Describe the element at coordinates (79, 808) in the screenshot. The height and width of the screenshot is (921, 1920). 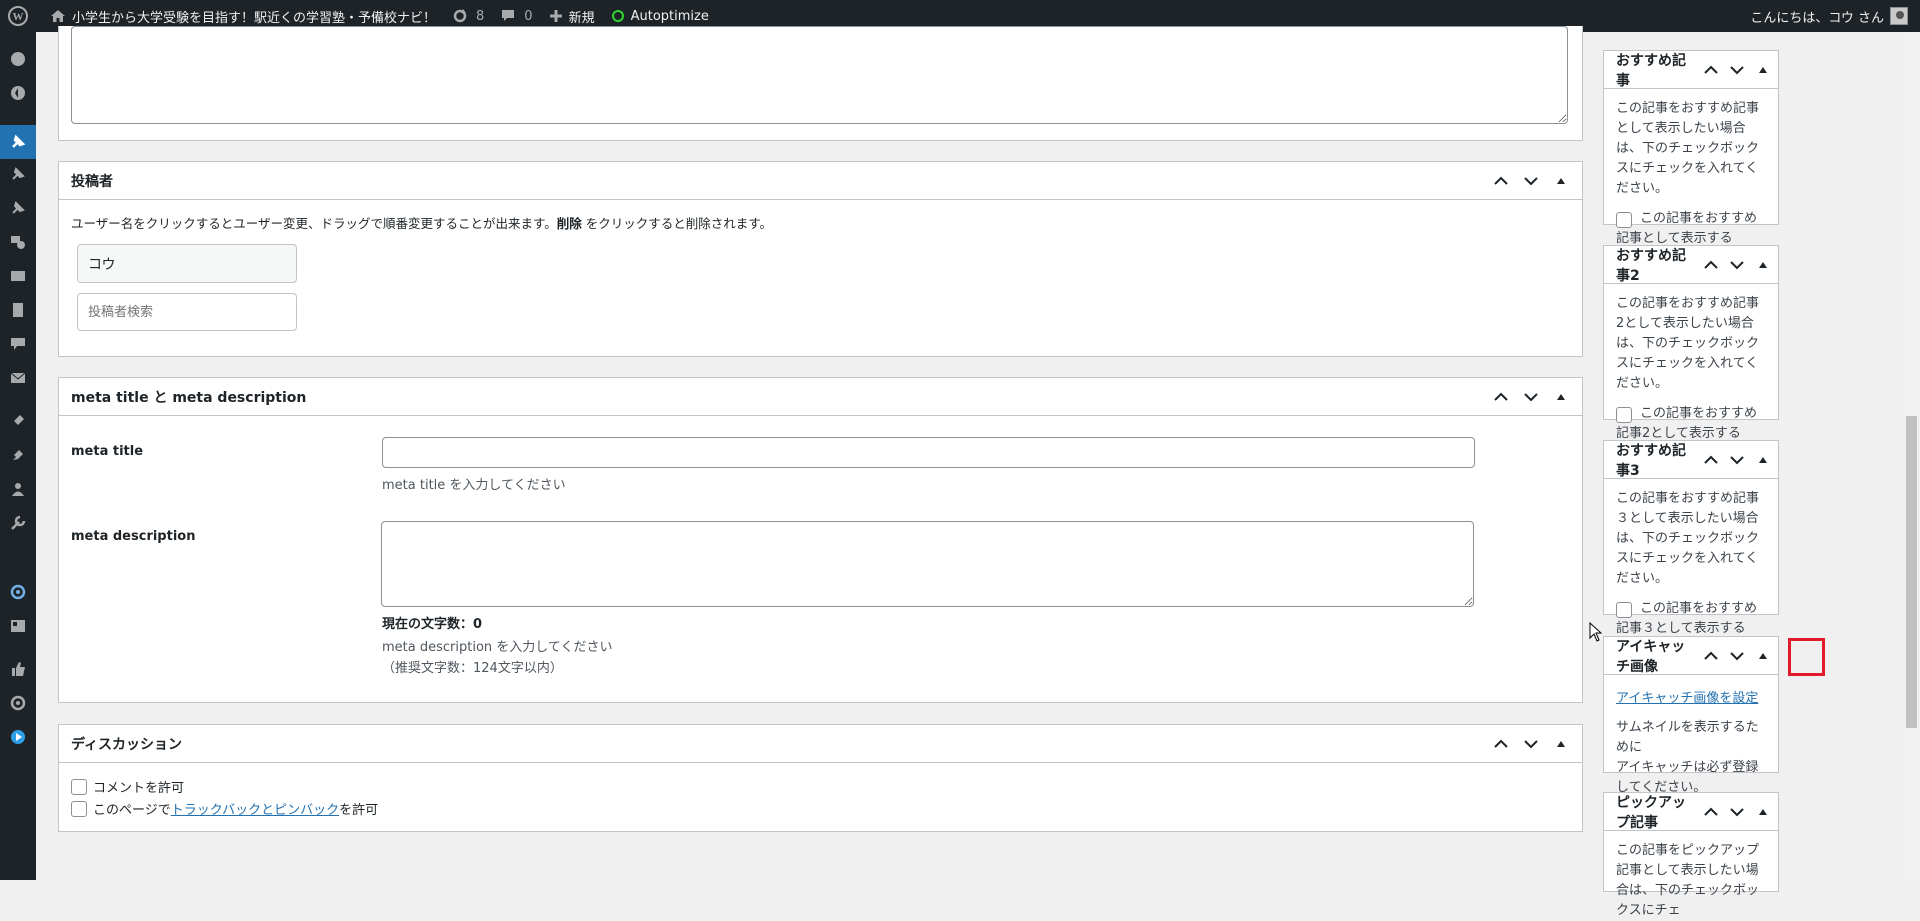
I see `allow-trackbacks-checkbox` at that location.